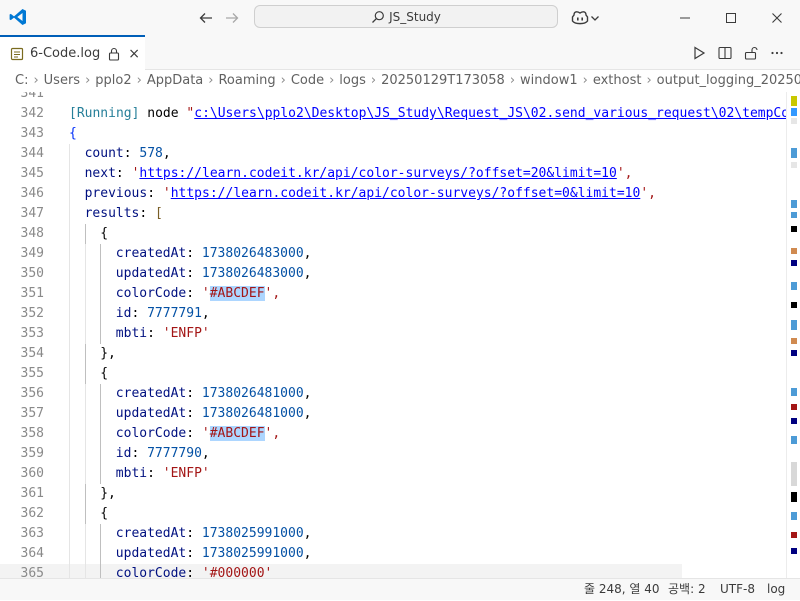 The image size is (800, 601). Describe the element at coordinates (198, 294) in the screenshot. I see `code-text: colorCode: '#ABCDEF',` at that location.